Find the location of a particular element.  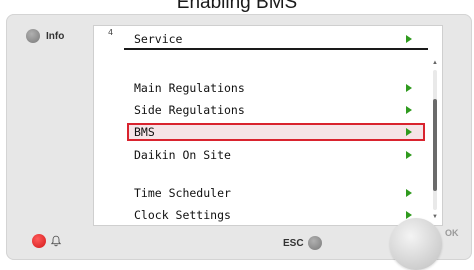

ok-knob is located at coordinates (416, 244).